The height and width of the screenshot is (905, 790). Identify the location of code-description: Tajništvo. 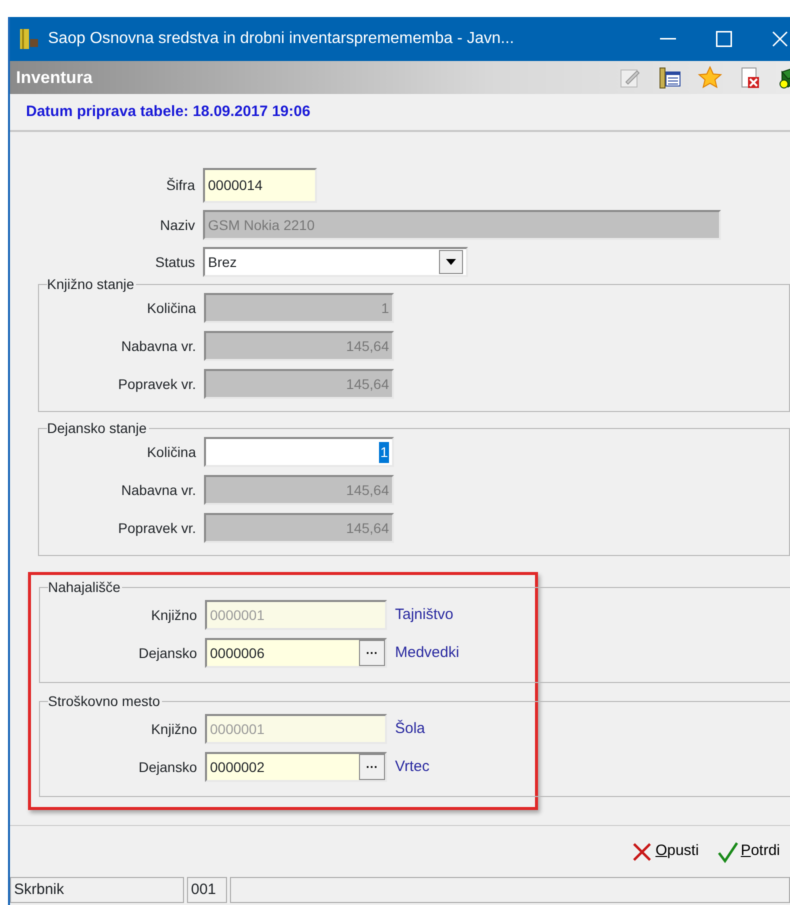
(424, 614).